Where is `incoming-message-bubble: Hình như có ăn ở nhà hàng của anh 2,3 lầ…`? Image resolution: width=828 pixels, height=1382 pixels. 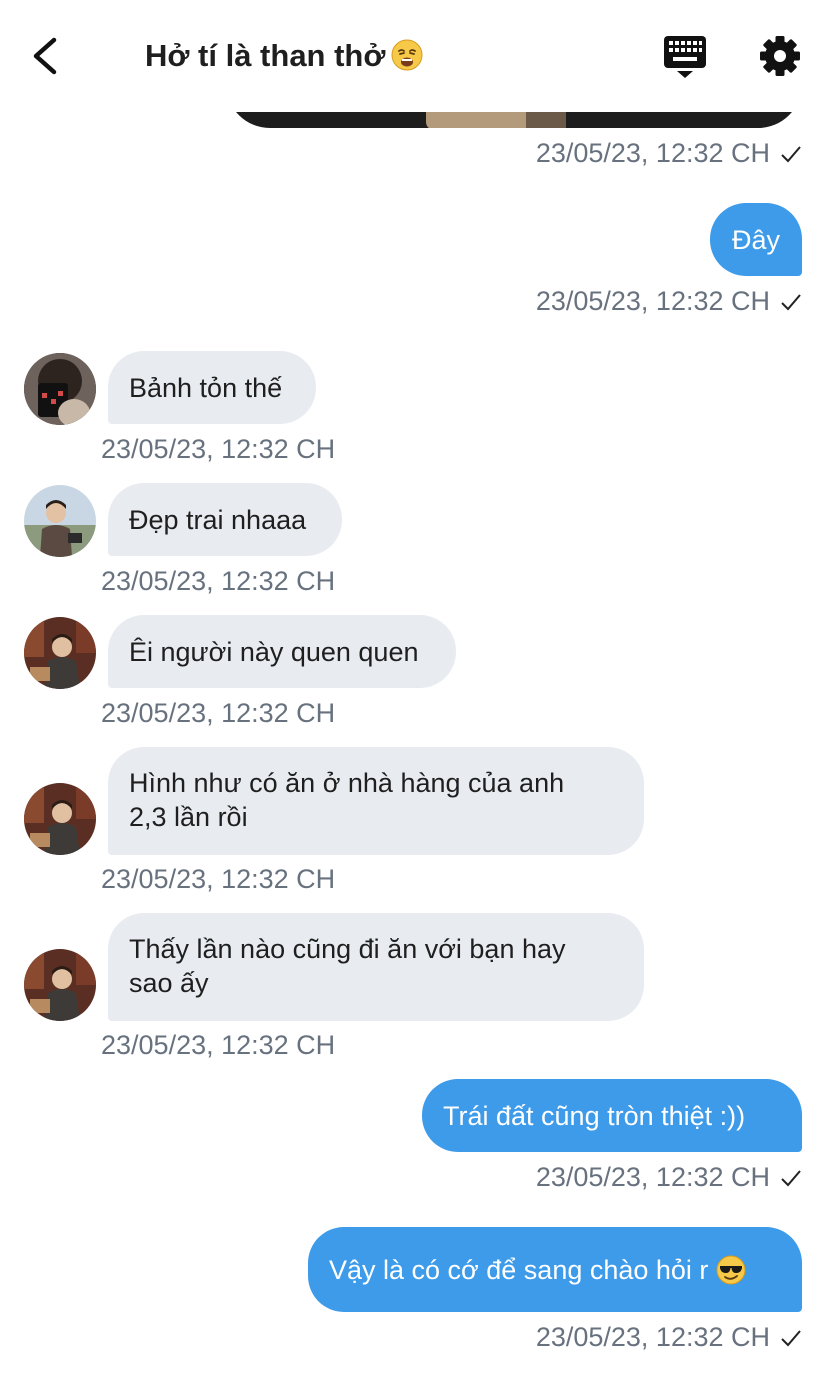
incoming-message-bubble: Hình như có ăn ở nhà hàng của anh 2,3 lầ… is located at coordinates (376, 801).